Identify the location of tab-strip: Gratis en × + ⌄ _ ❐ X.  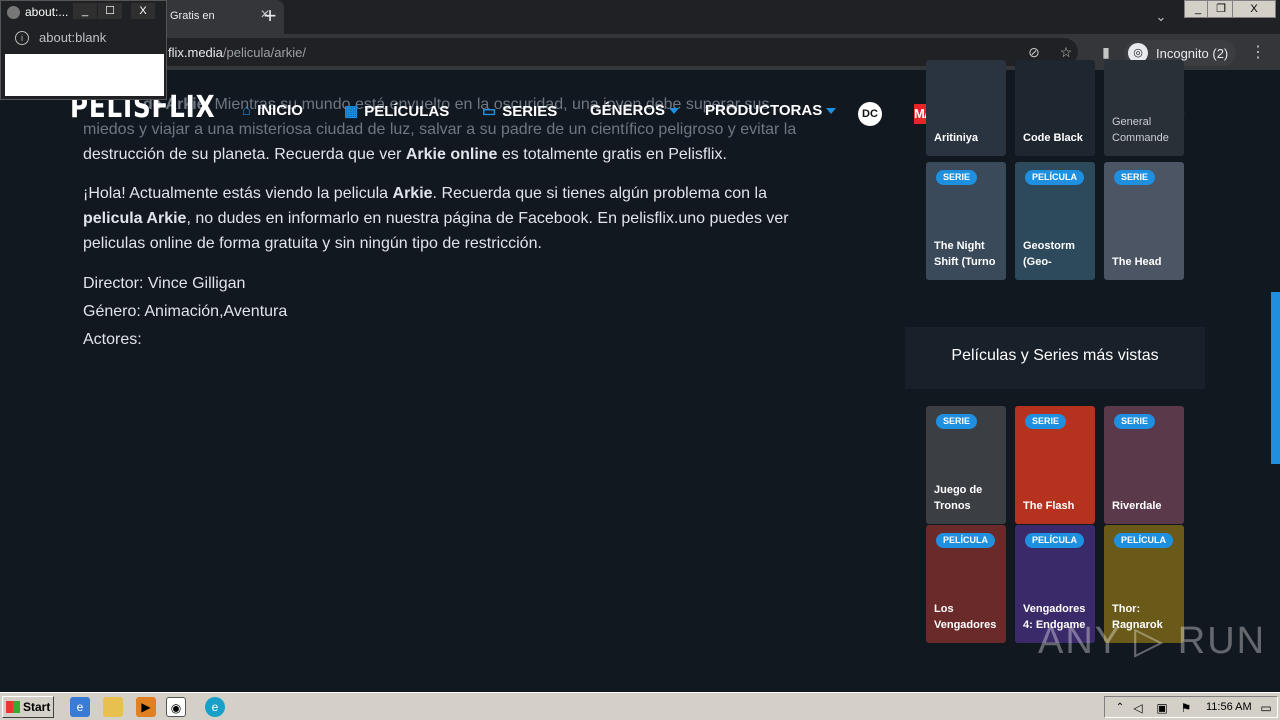
(640, 17).